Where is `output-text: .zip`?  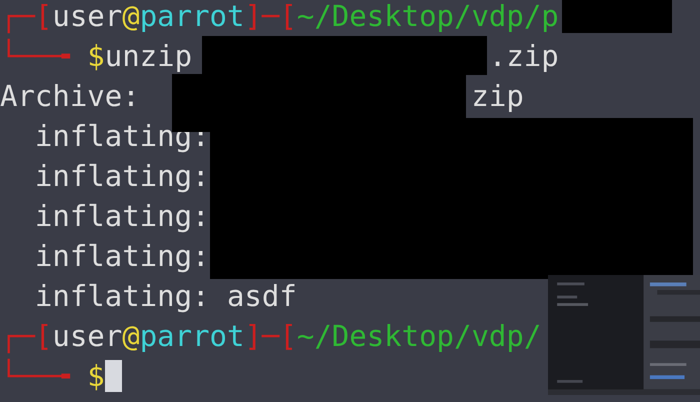
output-text: .zip is located at coordinates (523, 56).